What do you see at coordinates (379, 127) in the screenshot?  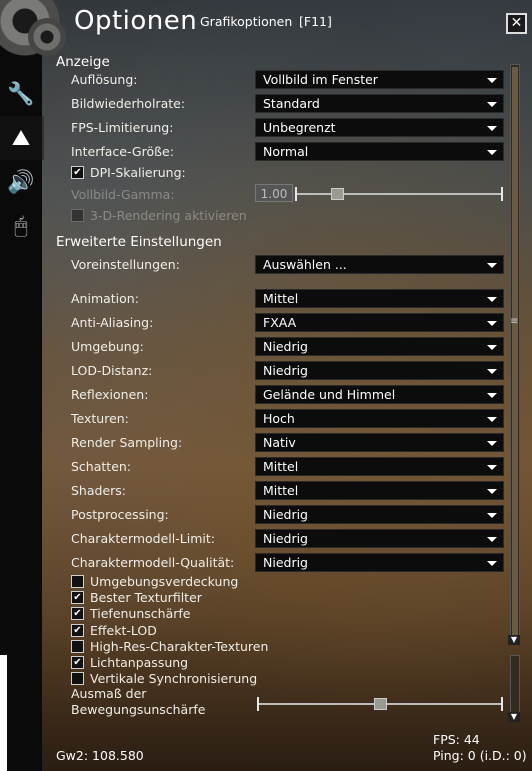 I see `fps-limit-dropdown: Unbegrenzt` at bounding box center [379, 127].